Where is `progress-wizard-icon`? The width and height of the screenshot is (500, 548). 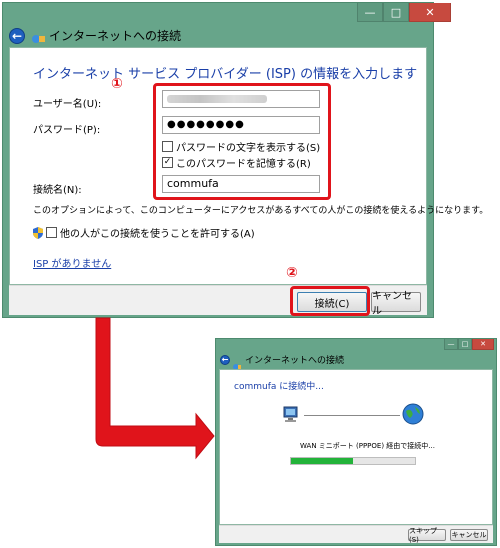 progress-wizard-icon is located at coordinates (237, 363).